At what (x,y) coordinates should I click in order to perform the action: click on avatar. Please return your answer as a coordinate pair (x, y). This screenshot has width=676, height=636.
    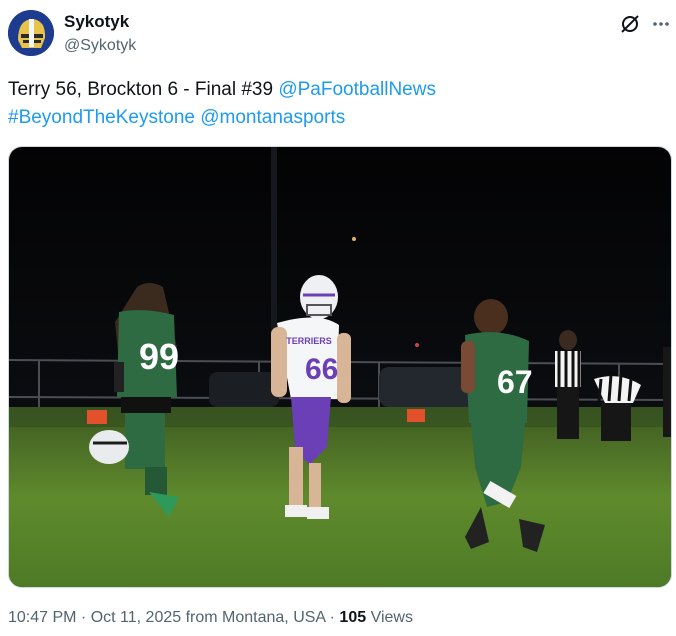
    Looking at the image, I should click on (31, 33).